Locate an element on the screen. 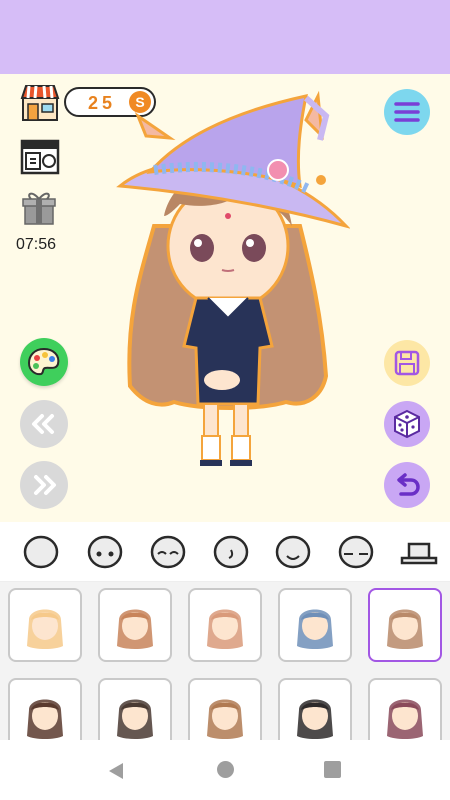  recent-apps-icon is located at coordinates (332, 769).